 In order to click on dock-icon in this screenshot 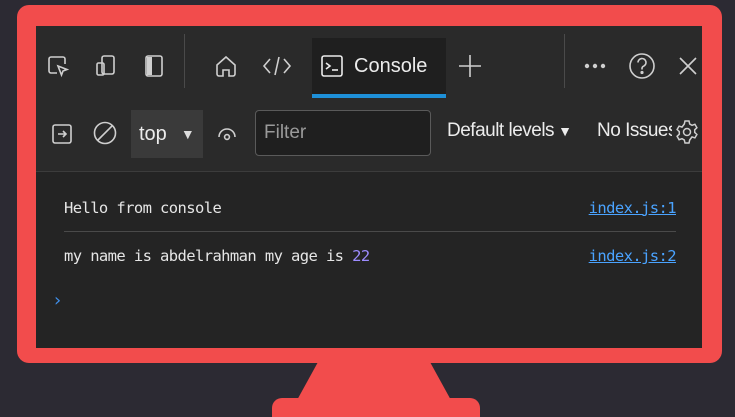, I will do `click(154, 66)`.